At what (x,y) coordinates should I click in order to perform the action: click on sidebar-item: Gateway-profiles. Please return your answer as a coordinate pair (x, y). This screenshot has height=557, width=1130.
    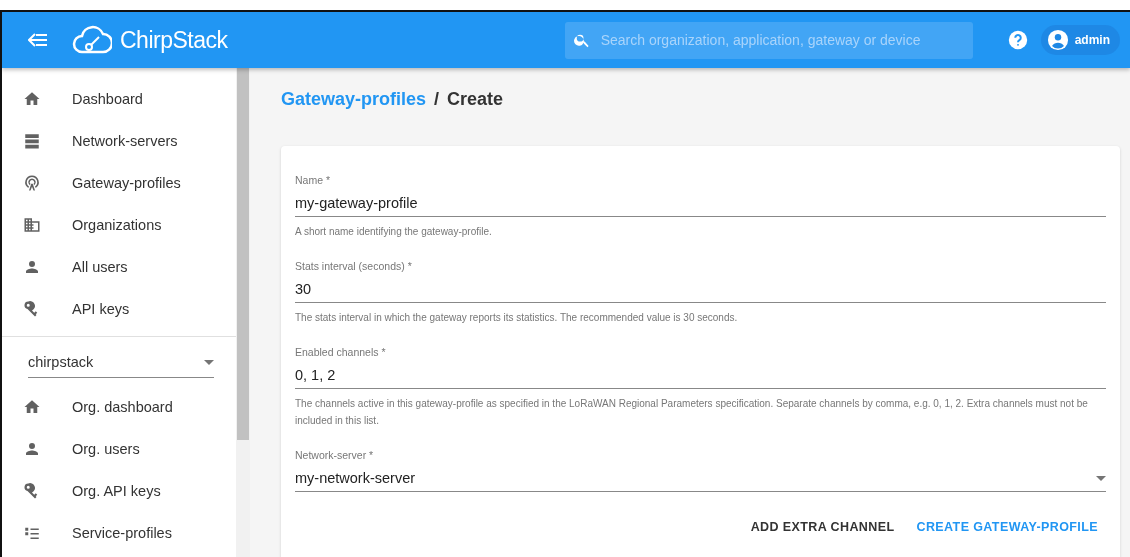
    Looking at the image, I should click on (119, 183).